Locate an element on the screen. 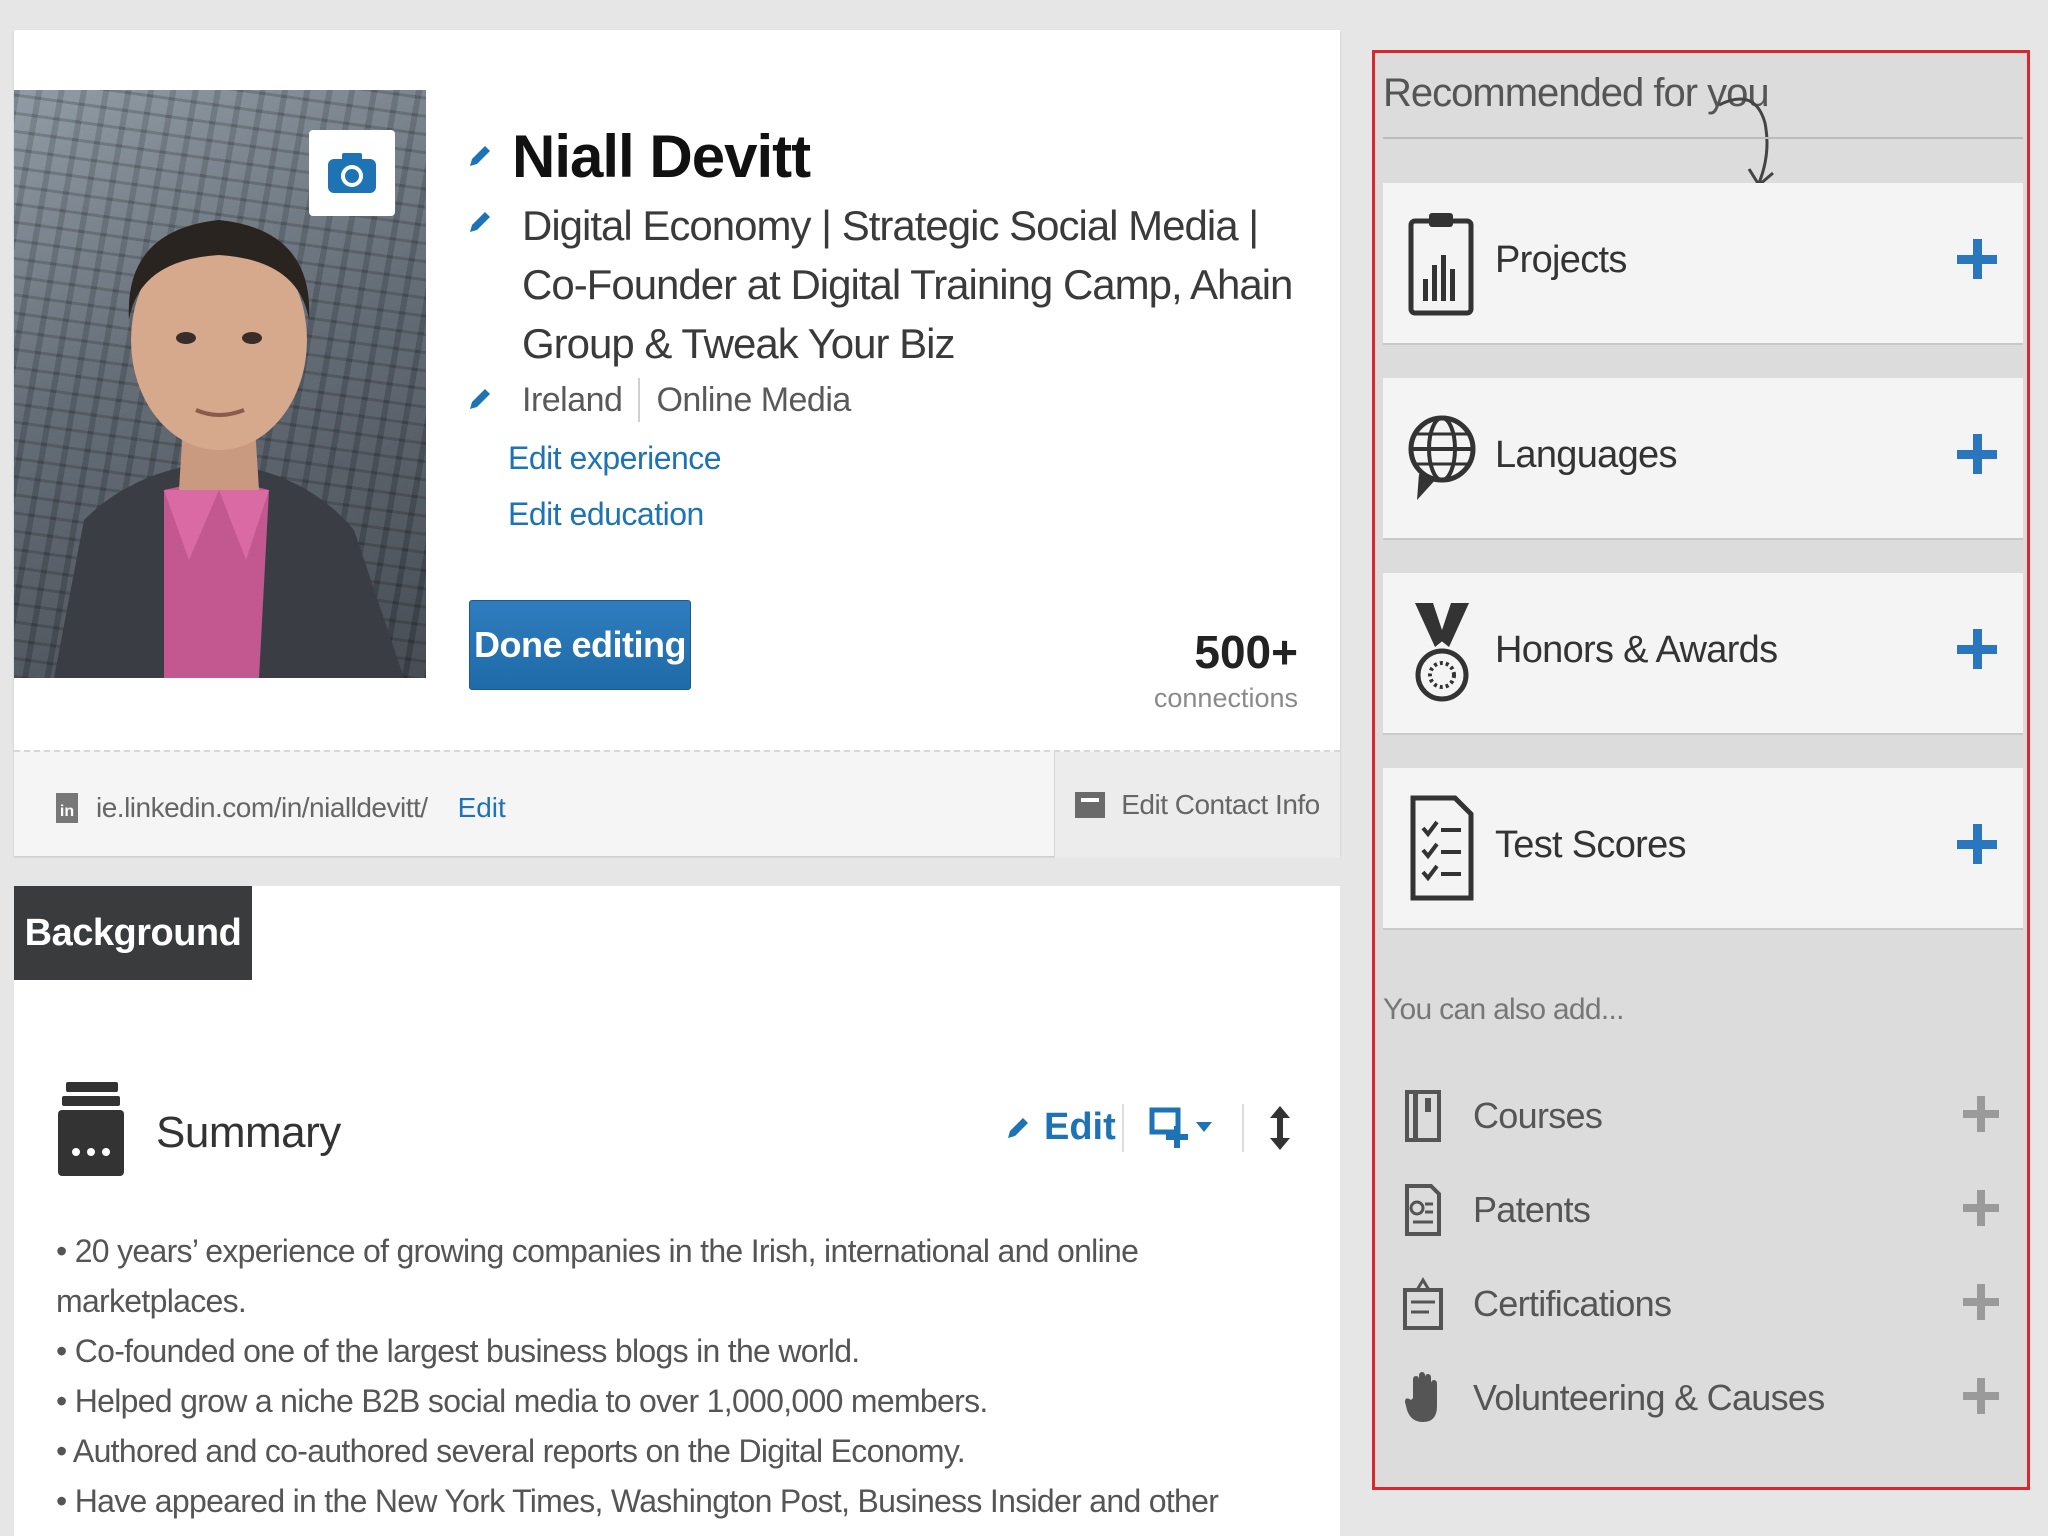 This screenshot has height=1536, width=2048. also-add-item-label: Certifications is located at coordinates (1572, 1303).